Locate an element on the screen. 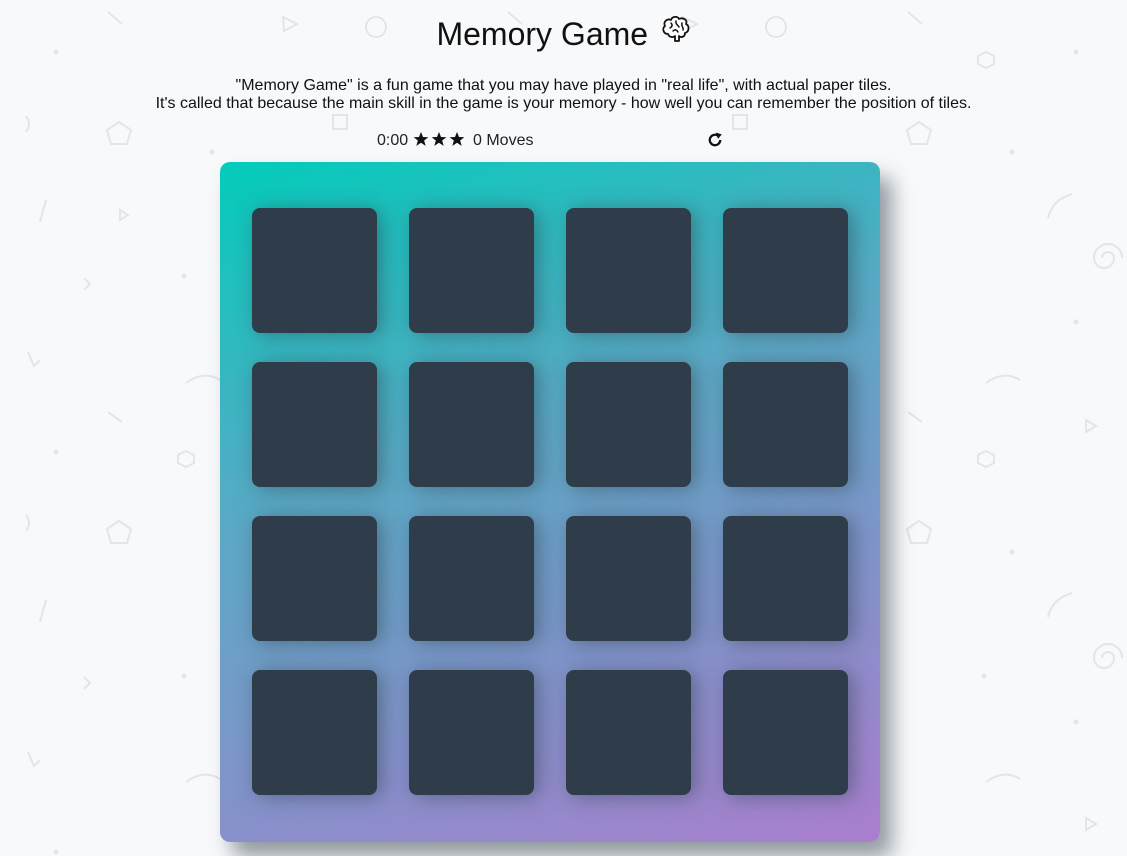 The image size is (1127, 856). star-rating is located at coordinates (439, 139).